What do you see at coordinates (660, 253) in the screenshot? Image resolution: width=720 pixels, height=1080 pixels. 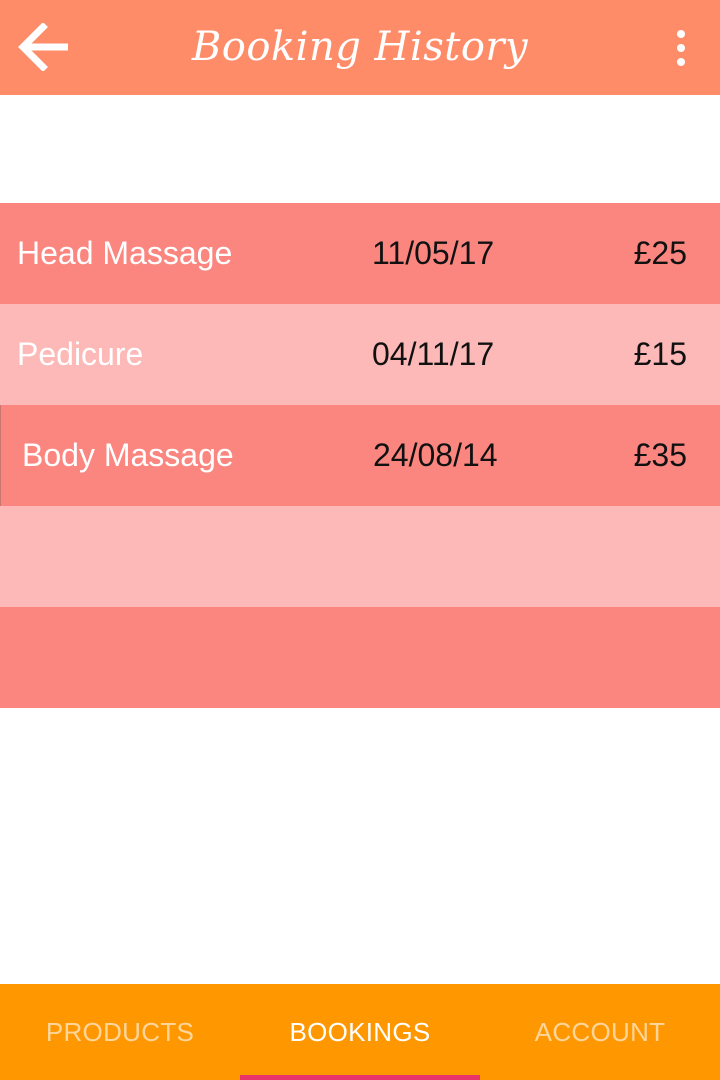 I see `booking-price: £25` at bounding box center [660, 253].